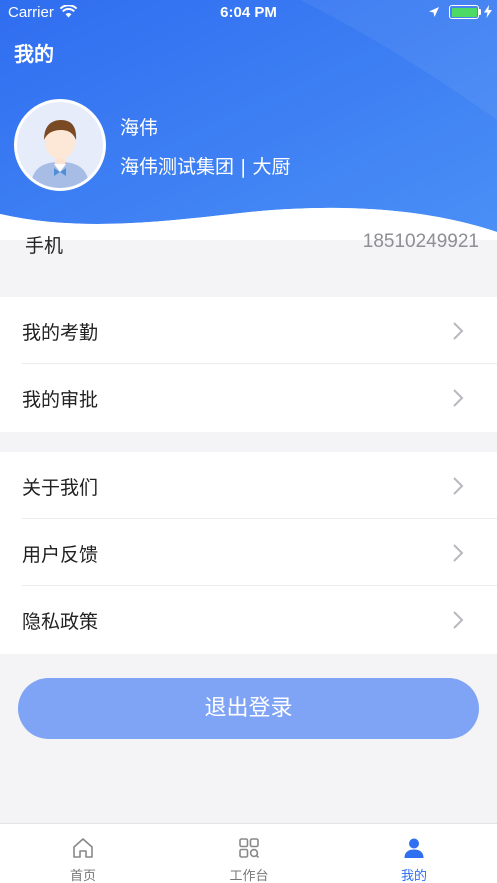 The image size is (497, 883). I want to click on tab-workbench: 工作台, so click(249, 853).